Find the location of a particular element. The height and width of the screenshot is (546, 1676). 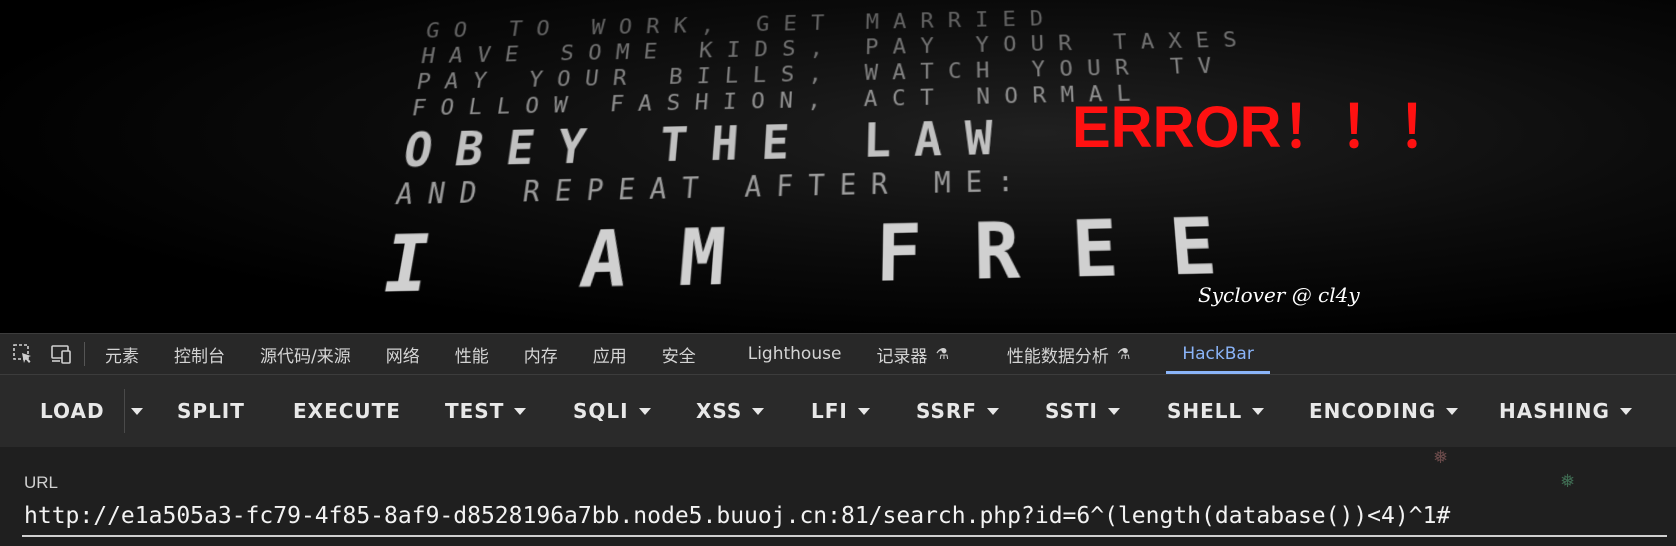

tab-label: Lighthouse is located at coordinates (794, 354).